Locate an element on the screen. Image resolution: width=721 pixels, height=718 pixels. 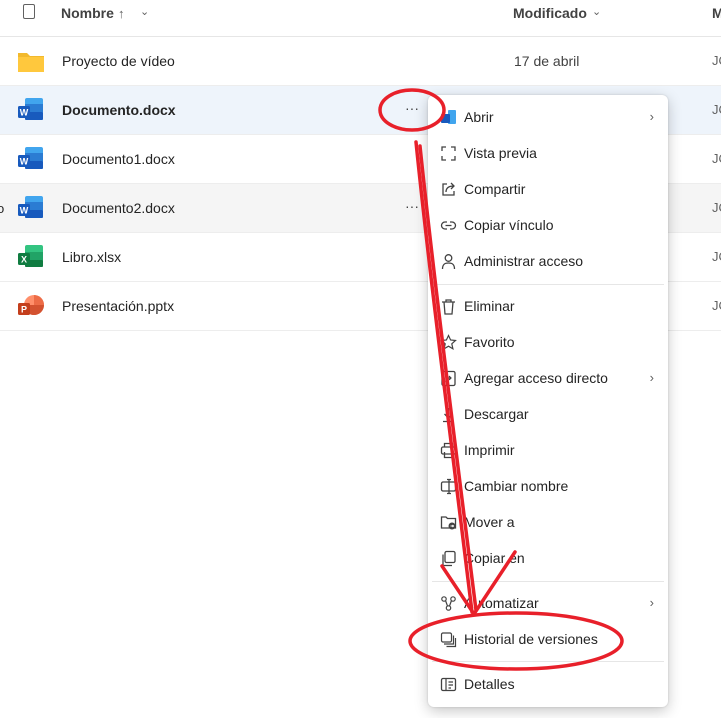
file-type-icon is located at coordinates (29, 11).